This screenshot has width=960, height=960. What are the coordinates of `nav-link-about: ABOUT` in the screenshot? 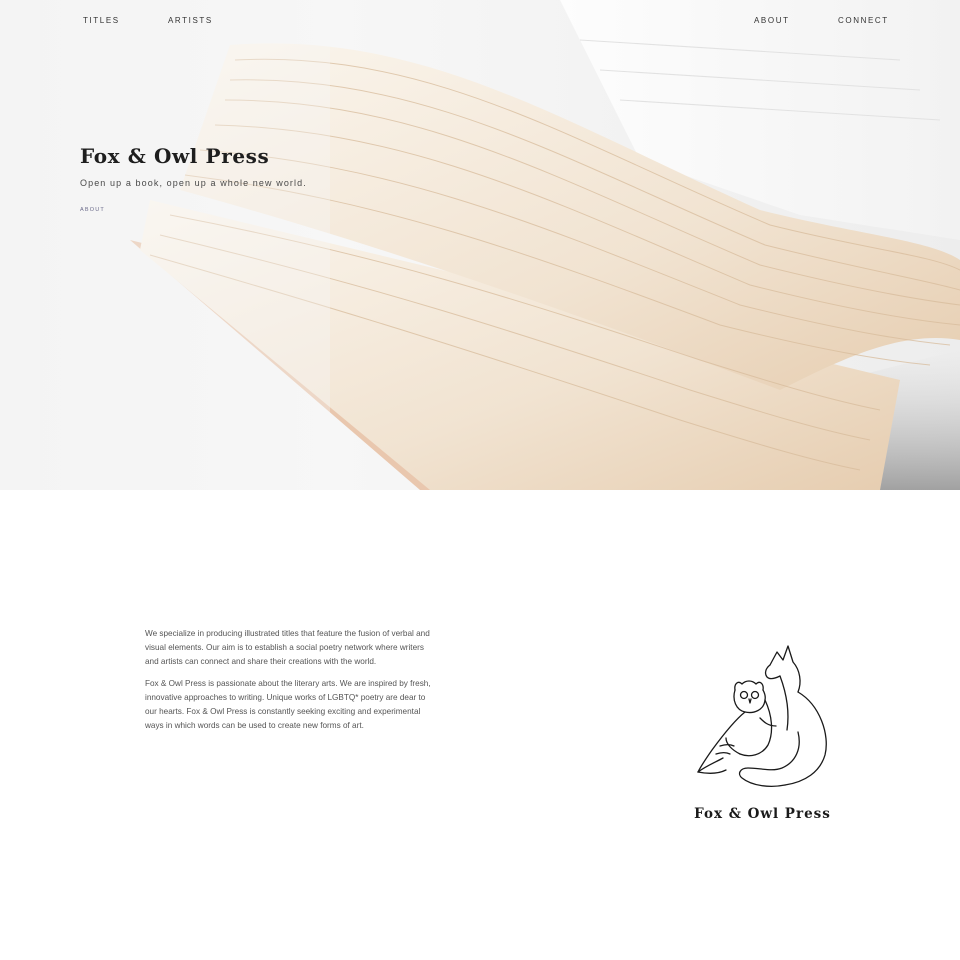 It's located at (772, 20).